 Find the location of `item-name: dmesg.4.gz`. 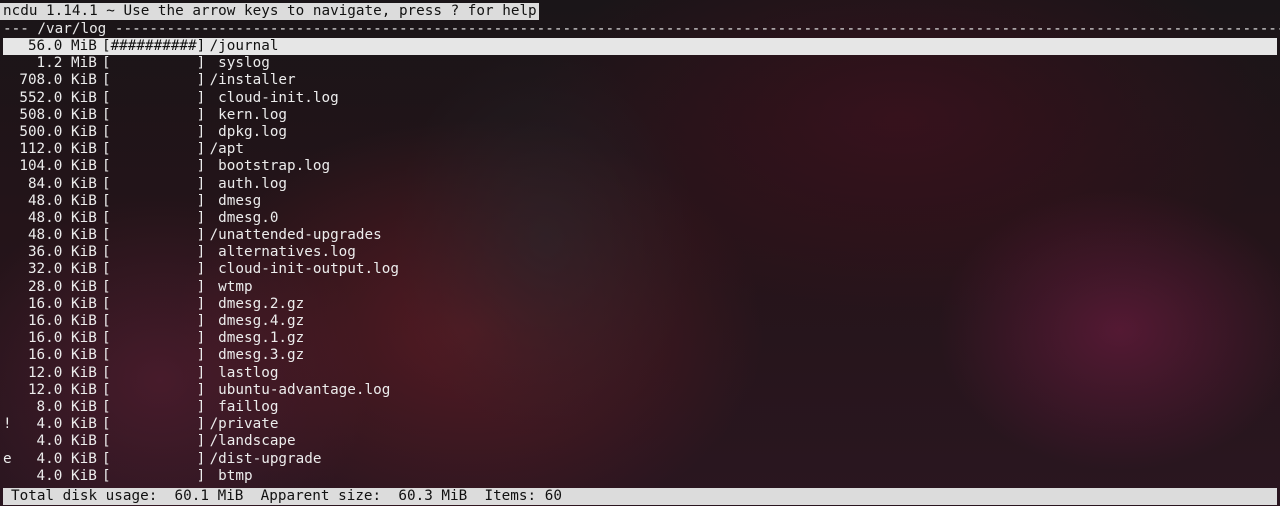

item-name: dmesg.4.gz is located at coordinates (257, 321).